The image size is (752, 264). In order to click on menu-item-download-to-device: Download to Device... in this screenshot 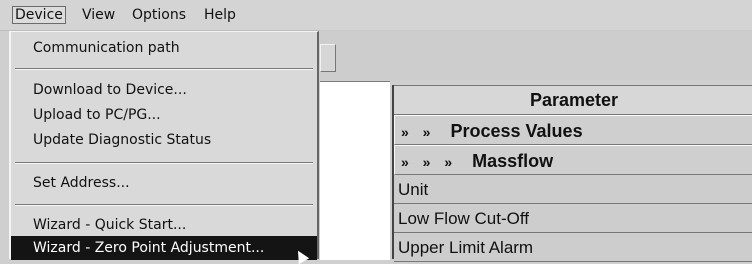, I will do `click(164, 90)`.